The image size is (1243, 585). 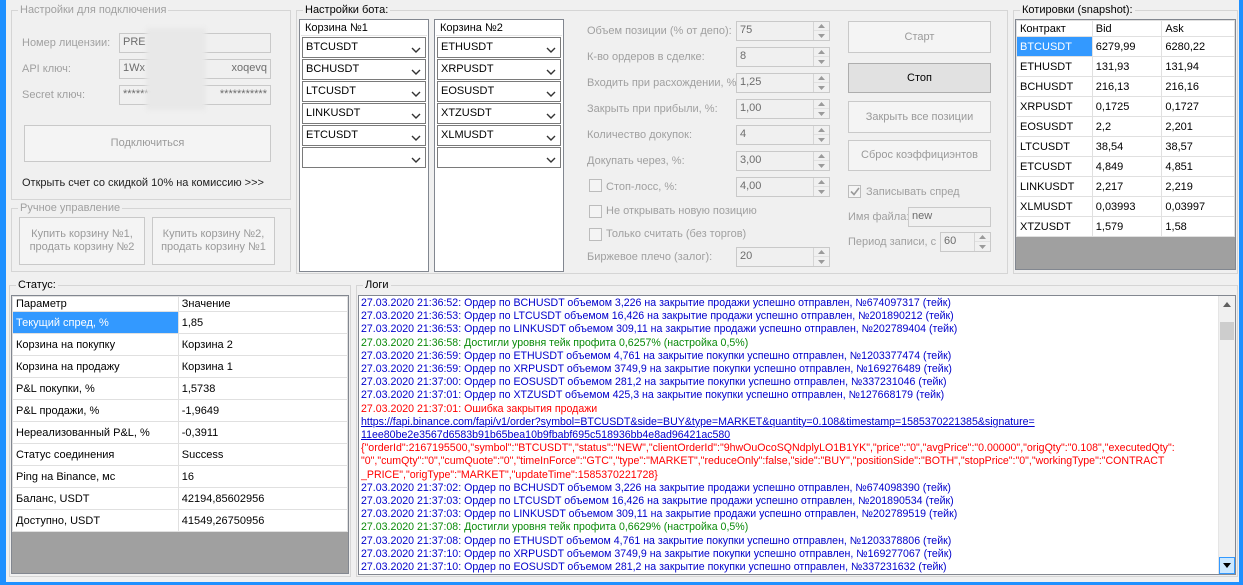 I want to click on table-row: P&L покупки, % 1,5738, so click(x=180, y=388).